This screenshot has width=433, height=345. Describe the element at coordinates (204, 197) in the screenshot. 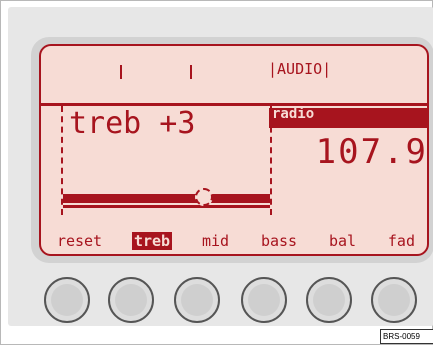

I see `level-slider-handle` at that location.